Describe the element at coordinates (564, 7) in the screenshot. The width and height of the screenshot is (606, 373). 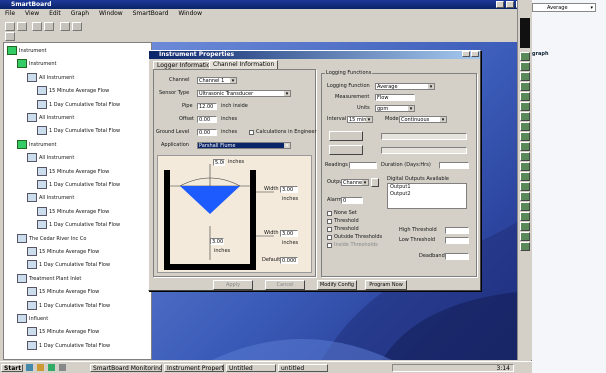
I see `desktop-dropdown: Average ▾` at that location.